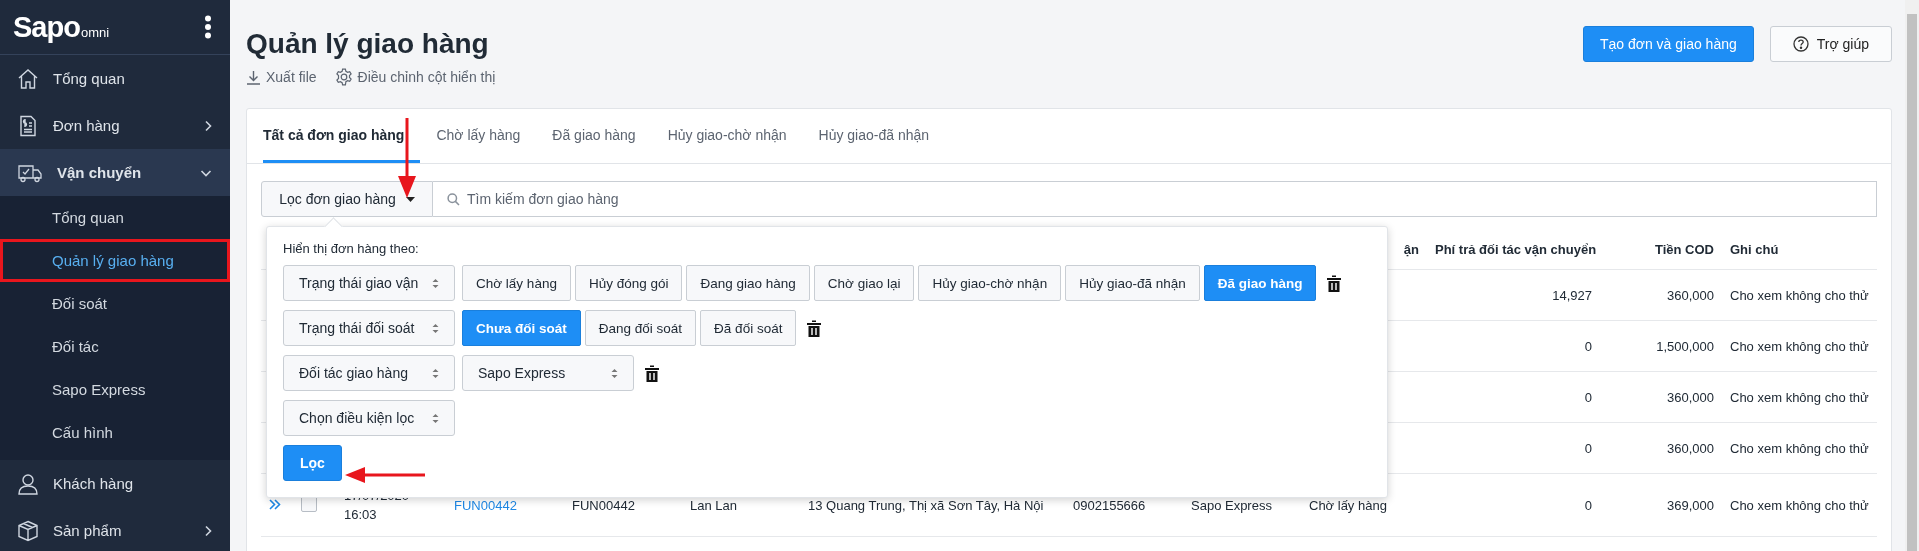  What do you see at coordinates (115, 483) in the screenshot?
I see `nav-item: Khách hàng` at bounding box center [115, 483].